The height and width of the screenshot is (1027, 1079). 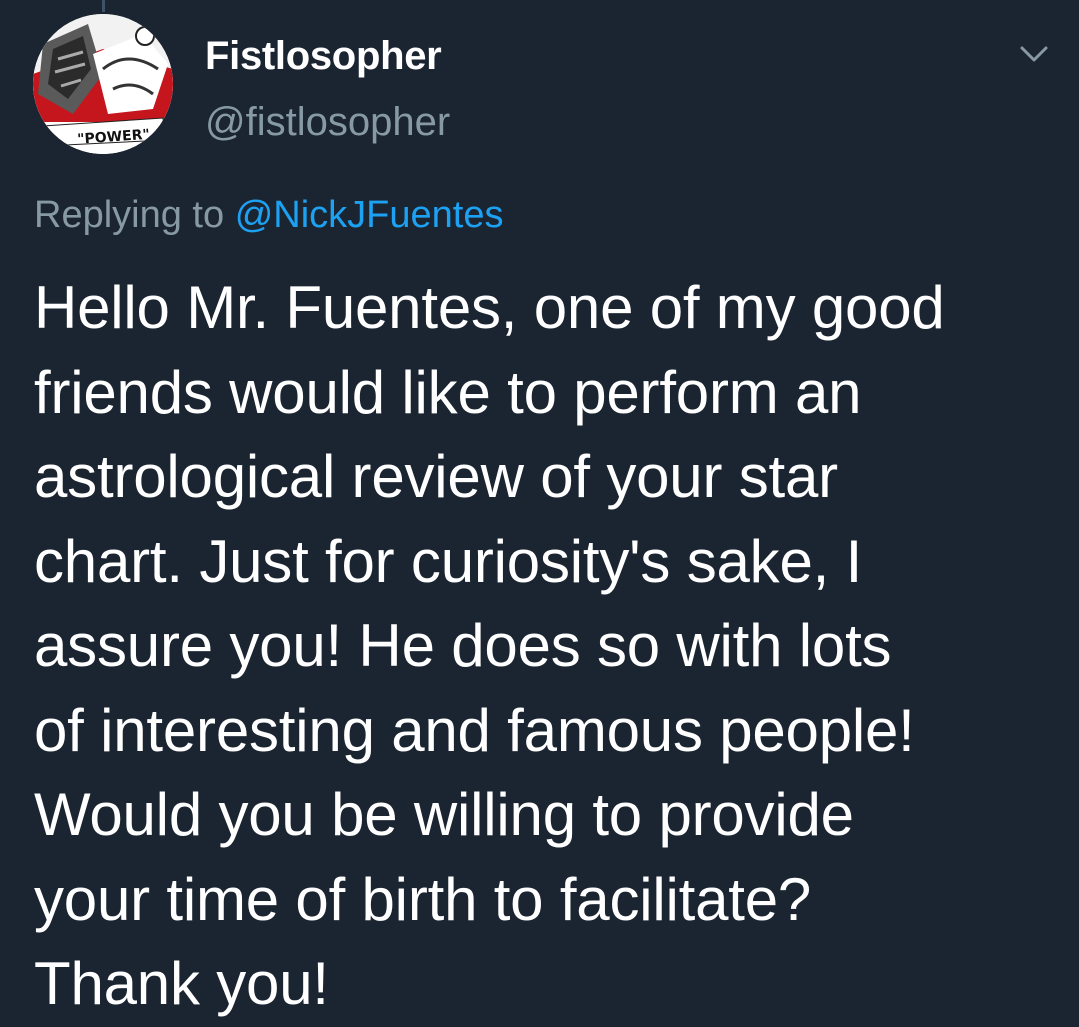 What do you see at coordinates (444, 814) in the screenshot?
I see `tweet-text-line: Would you be willing to provide` at bounding box center [444, 814].